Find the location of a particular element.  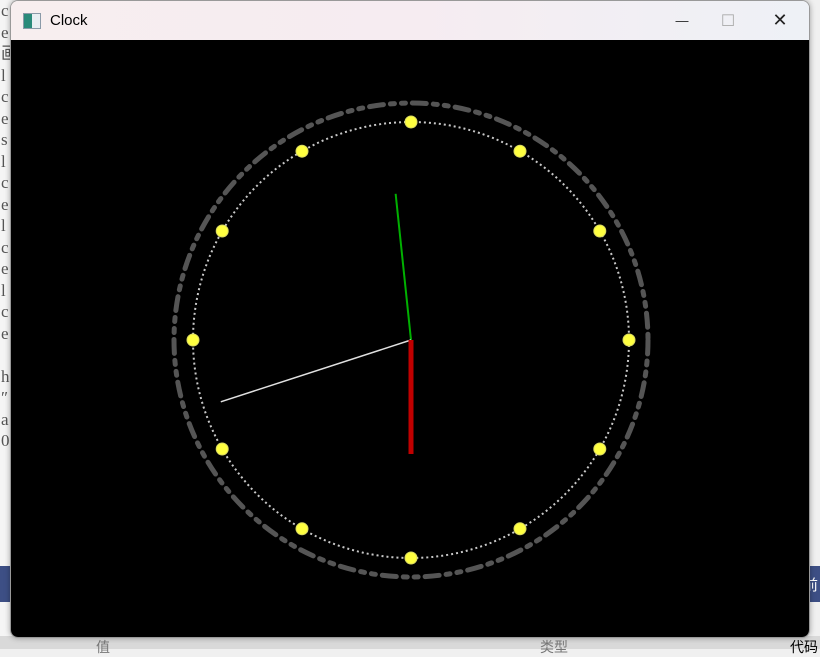

maximize-icon: ☐ is located at coordinates (728, 21).